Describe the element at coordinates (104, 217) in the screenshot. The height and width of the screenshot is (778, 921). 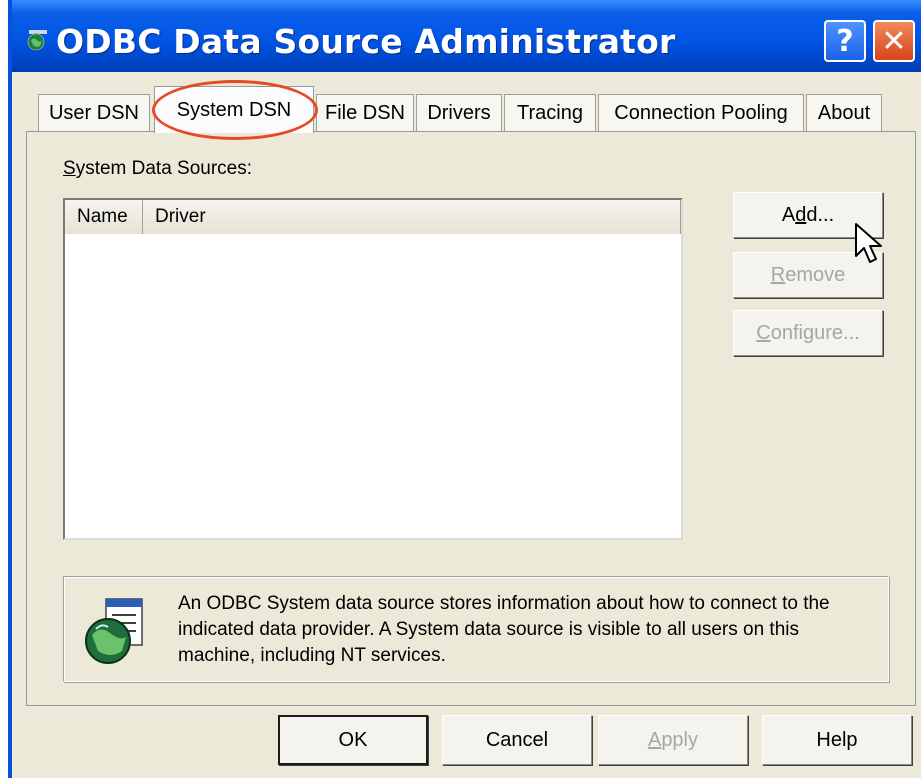
I see `column-header-name: Name` at that location.